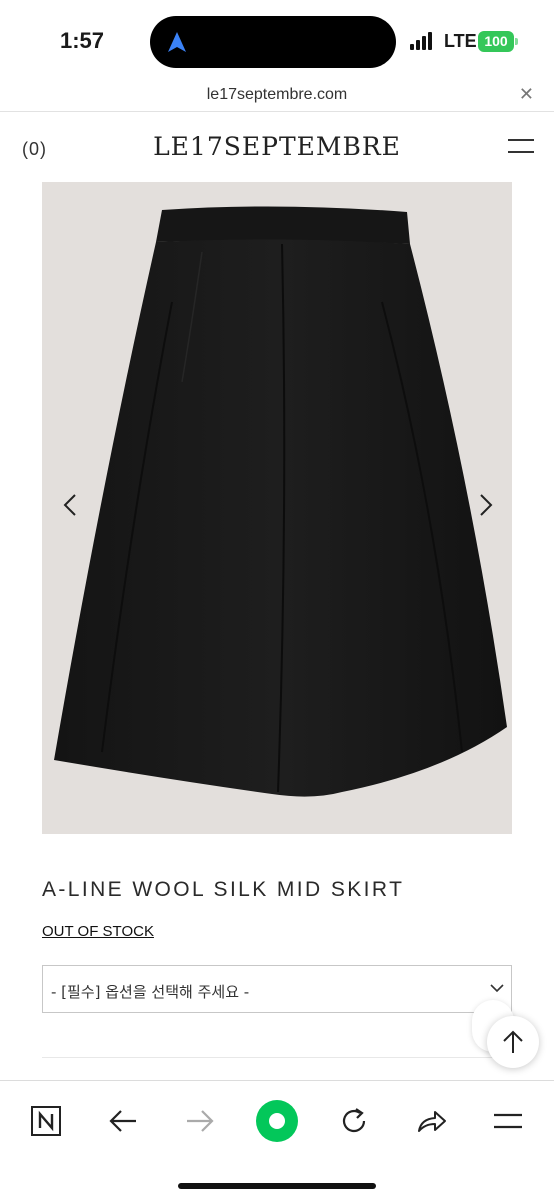 This screenshot has width=554, height=1200. Describe the element at coordinates (497, 988) in the screenshot. I see `chevron-down-icon` at that location.